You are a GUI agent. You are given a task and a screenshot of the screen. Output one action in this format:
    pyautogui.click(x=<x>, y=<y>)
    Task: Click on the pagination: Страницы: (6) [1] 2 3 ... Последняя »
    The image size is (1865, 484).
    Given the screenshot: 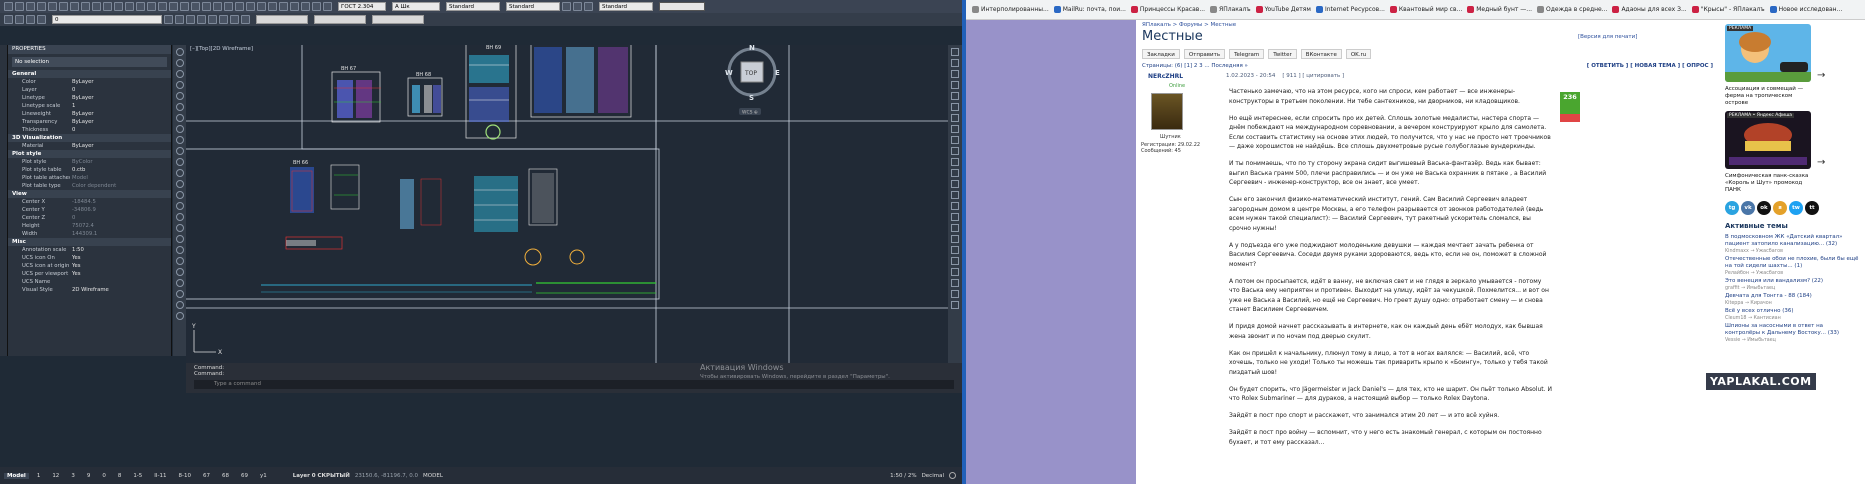 What is the action you would take?
    pyautogui.click(x=1195, y=66)
    